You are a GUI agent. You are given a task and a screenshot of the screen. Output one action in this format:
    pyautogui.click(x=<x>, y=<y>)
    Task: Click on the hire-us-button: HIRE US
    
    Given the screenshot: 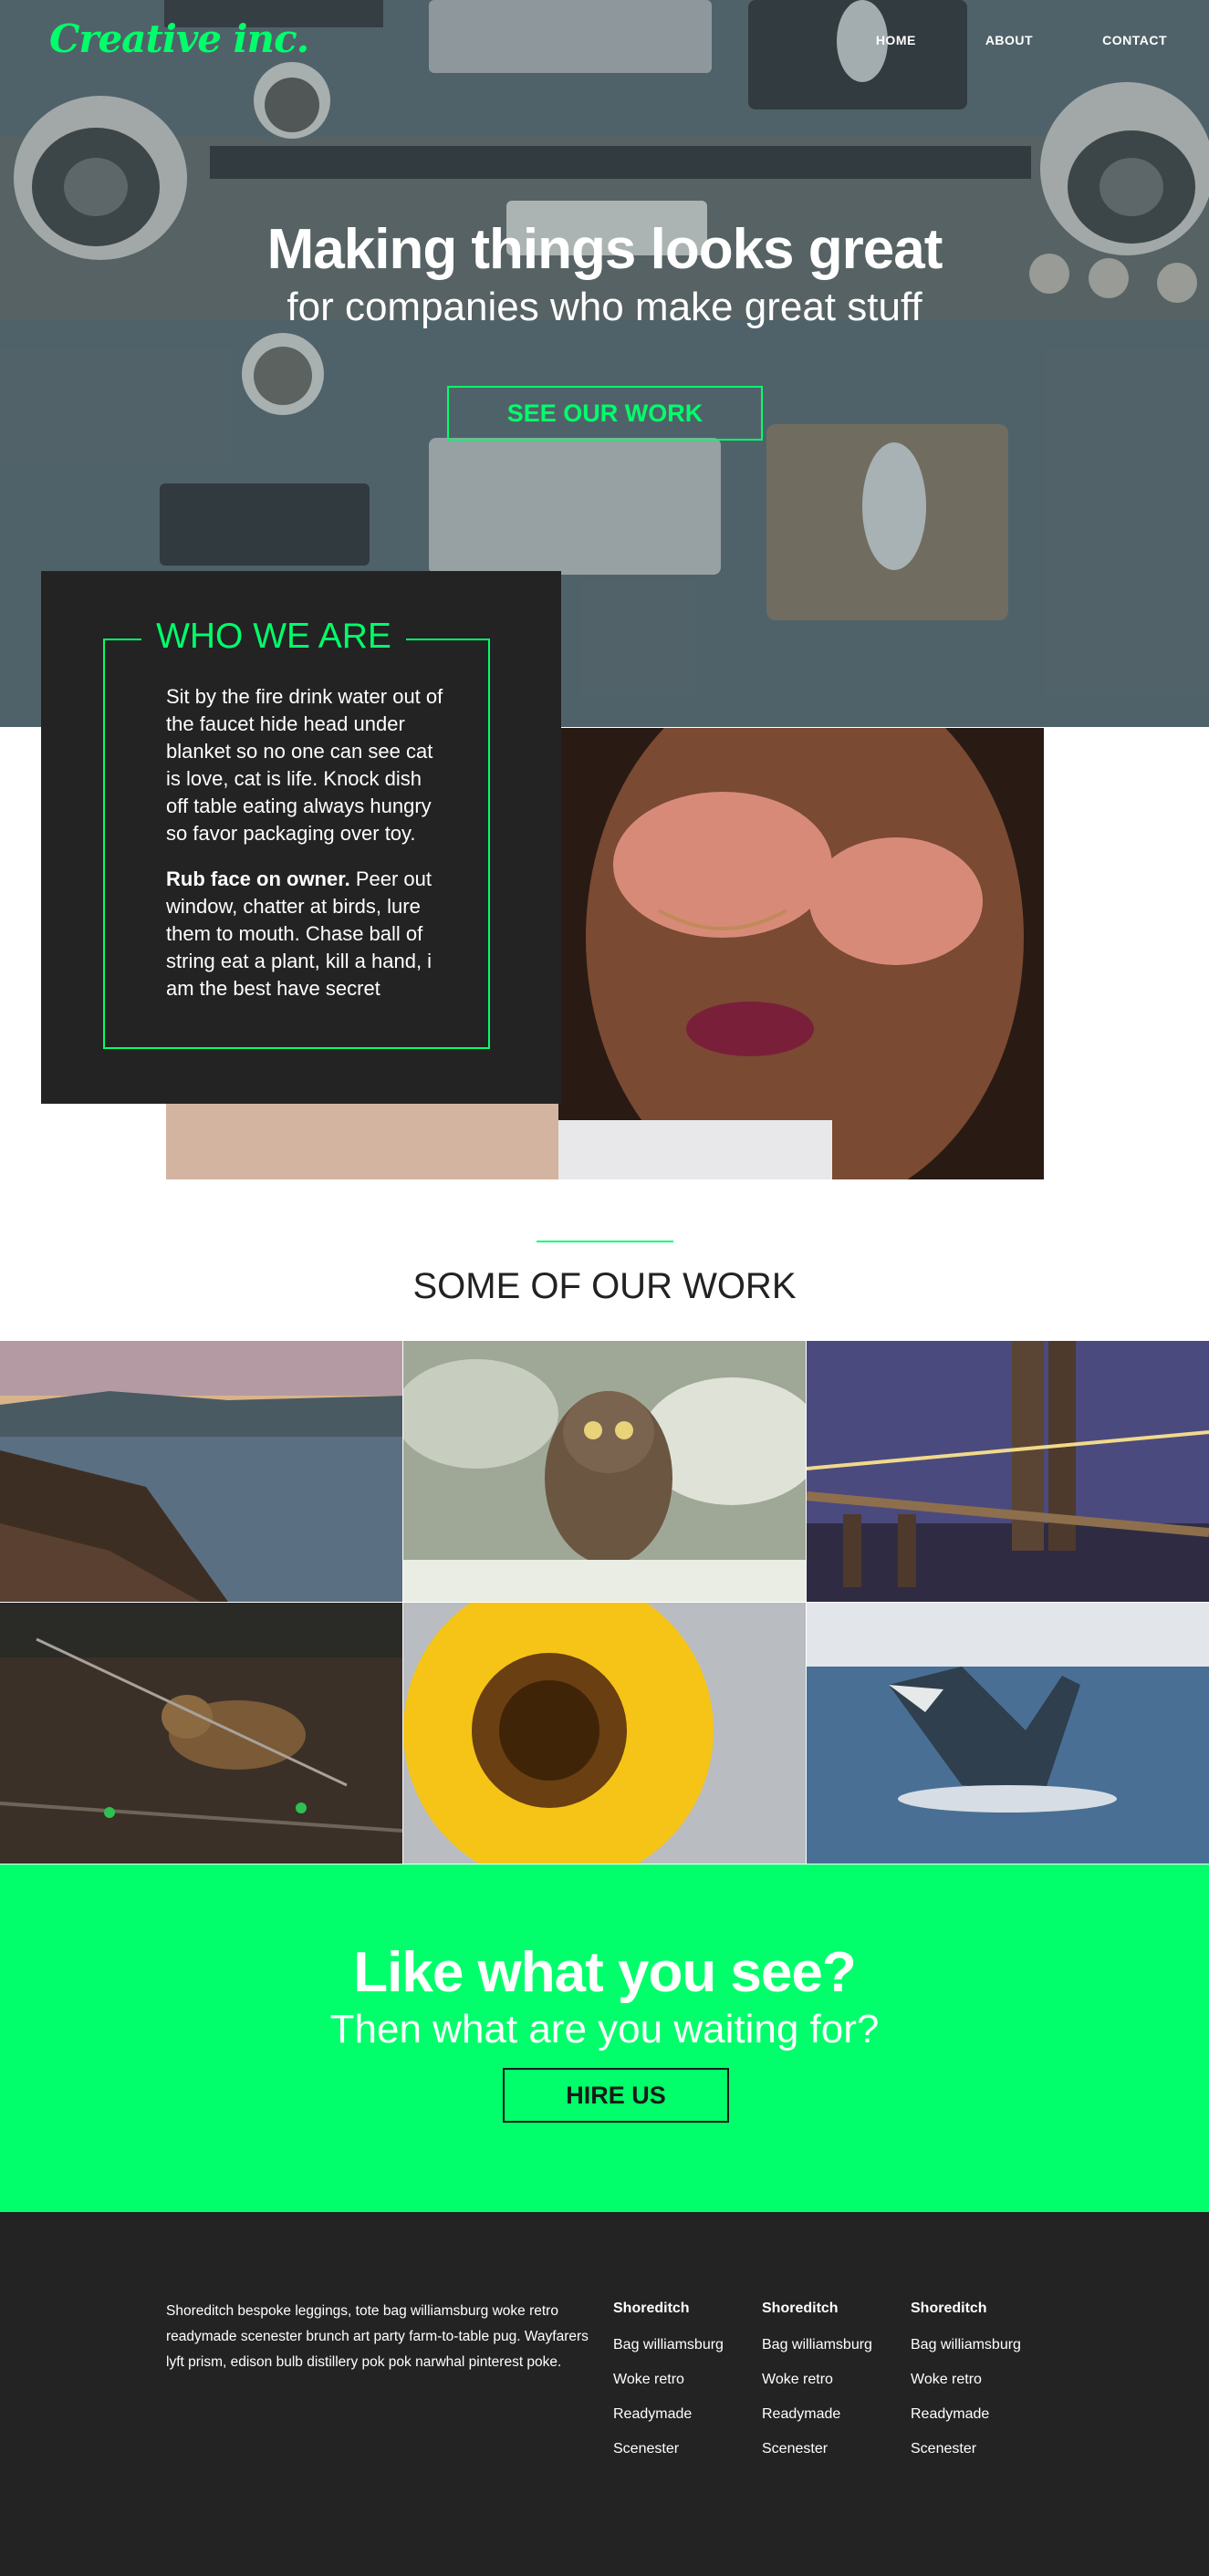 What is the action you would take?
    pyautogui.click(x=616, y=2095)
    